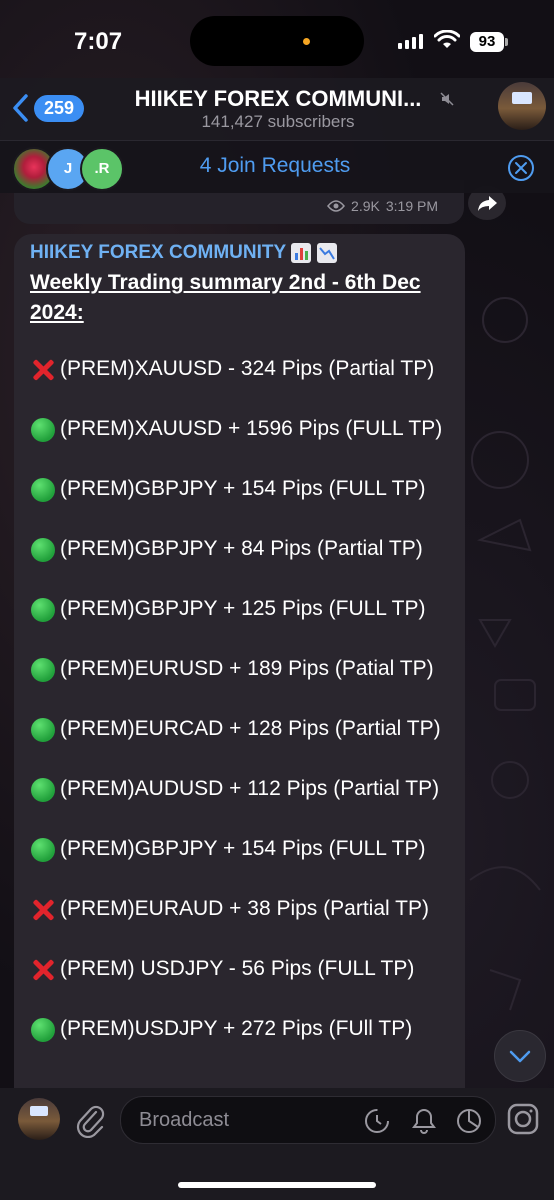 The height and width of the screenshot is (1200, 554). Describe the element at coordinates (245, 444) in the screenshot. I see `trade-row: (PREM)XAUUSD + 1596 Pips (FULL TP)` at that location.